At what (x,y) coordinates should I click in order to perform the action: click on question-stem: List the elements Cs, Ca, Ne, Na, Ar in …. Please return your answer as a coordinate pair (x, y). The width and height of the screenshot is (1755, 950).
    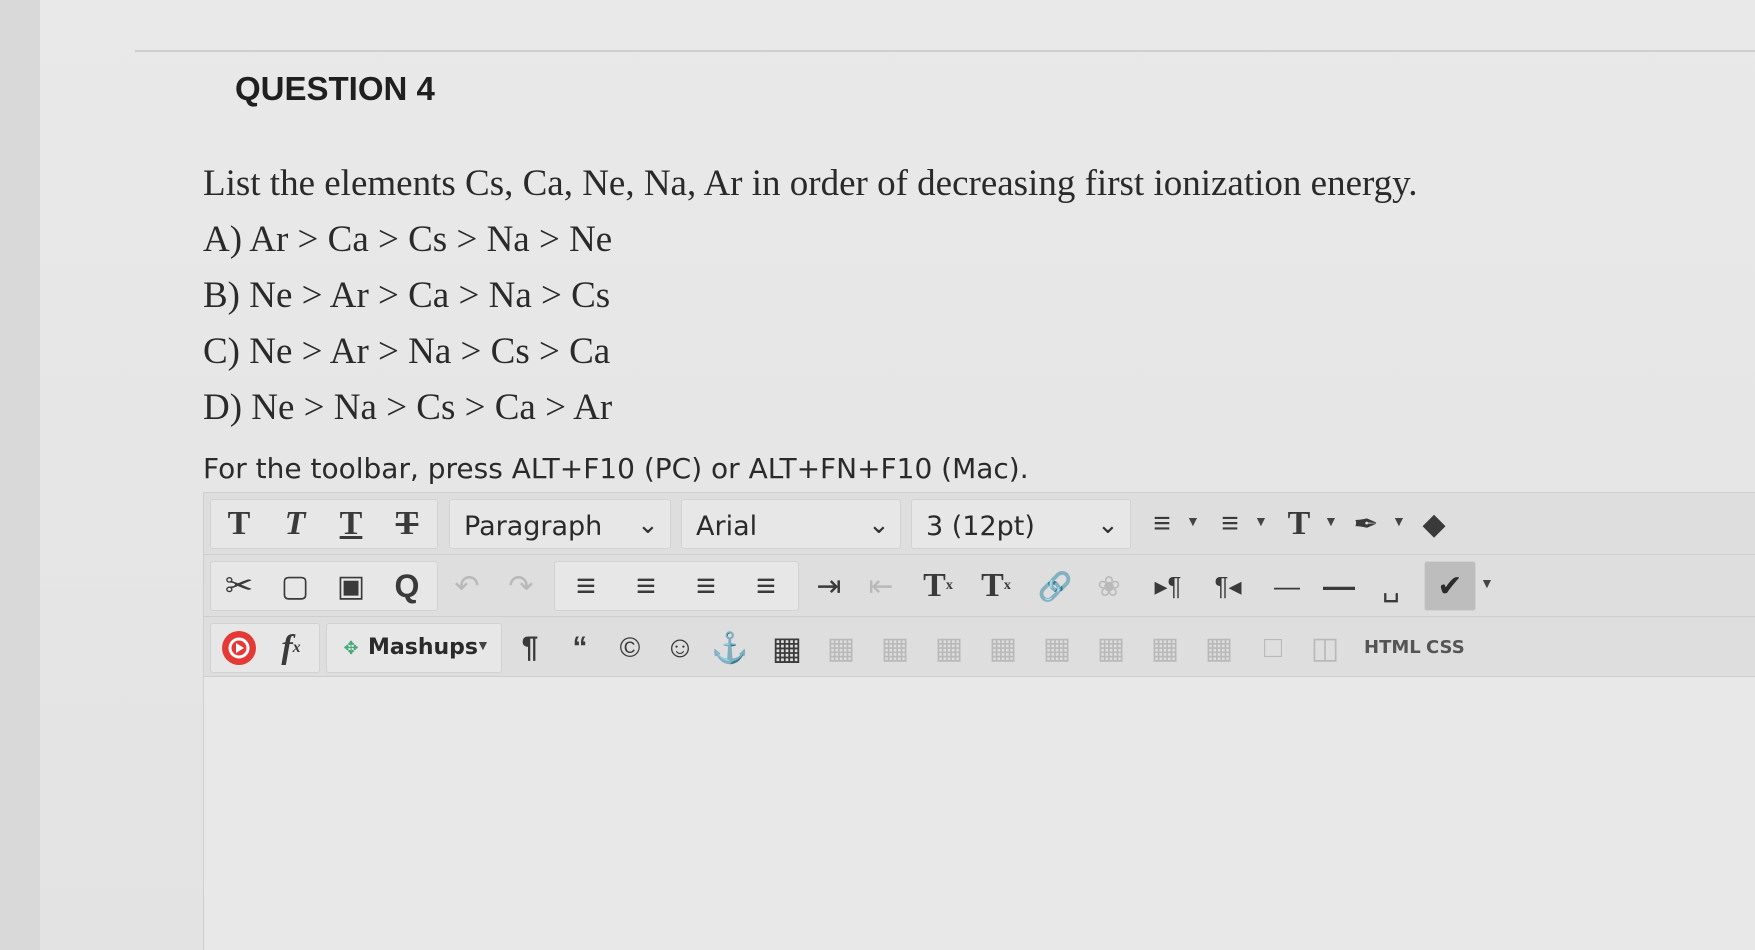
    Looking at the image, I should click on (810, 183).